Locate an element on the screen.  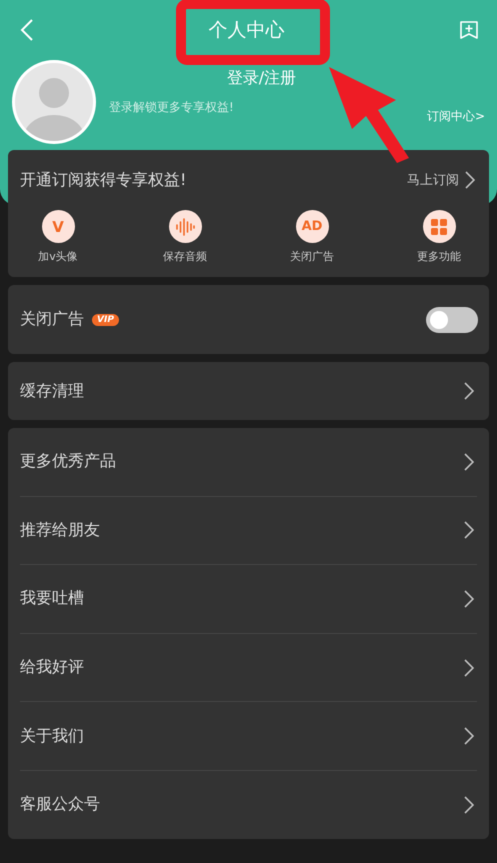
sound-wave-icon is located at coordinates (185, 226).